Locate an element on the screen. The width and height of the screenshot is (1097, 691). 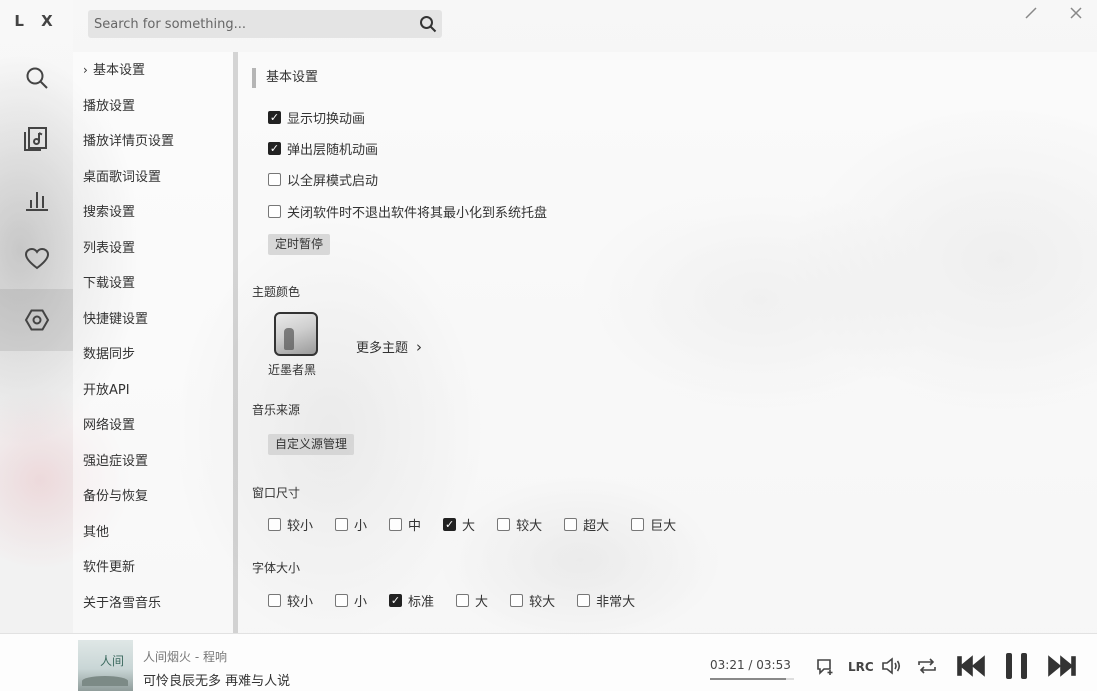
option-label: 巨大 is located at coordinates (663, 526).